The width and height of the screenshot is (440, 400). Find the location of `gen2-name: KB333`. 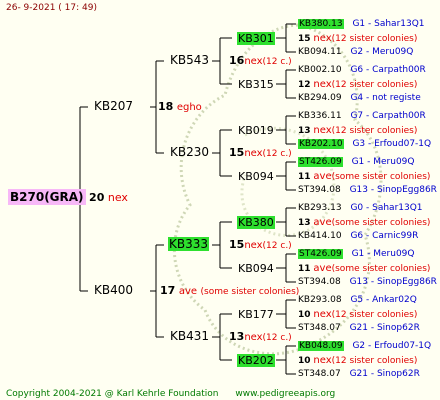

gen2-name: KB333 is located at coordinates (189, 244).